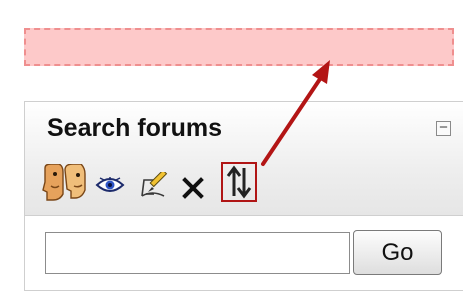 The image size is (463, 291). Describe the element at coordinates (295, 113) in the screenshot. I see `annotation-arrow` at that location.